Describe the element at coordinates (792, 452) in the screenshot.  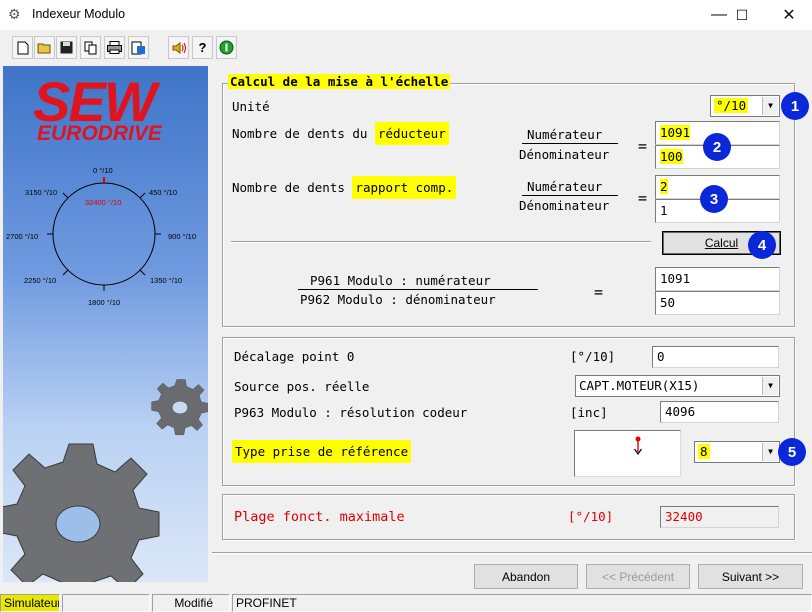
I see `step-badge-5: 5` at that location.